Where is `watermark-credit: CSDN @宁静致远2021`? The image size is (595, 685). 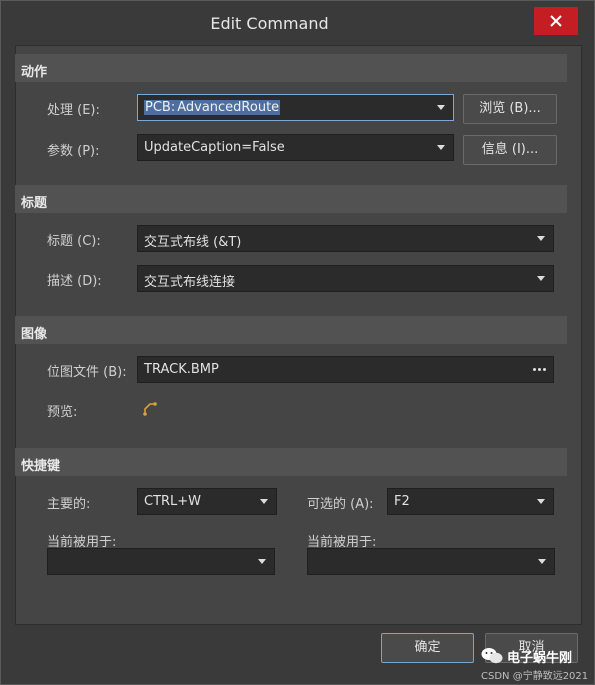
watermark-credit: CSDN @宁静致远2021 is located at coordinates (535, 676).